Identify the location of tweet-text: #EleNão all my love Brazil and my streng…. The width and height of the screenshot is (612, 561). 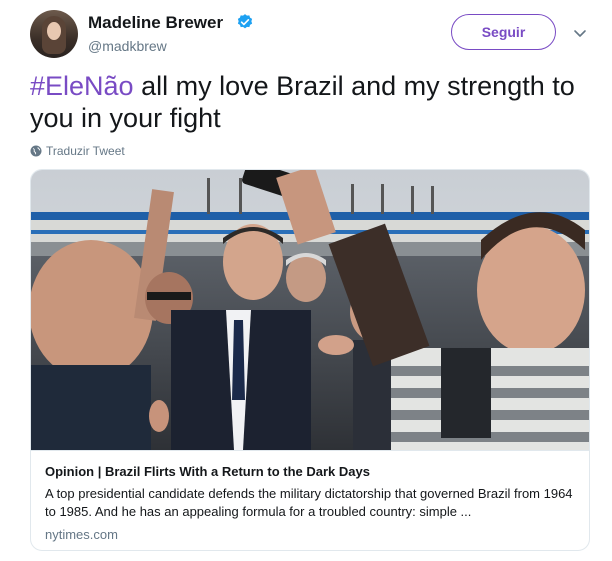
(315, 102).